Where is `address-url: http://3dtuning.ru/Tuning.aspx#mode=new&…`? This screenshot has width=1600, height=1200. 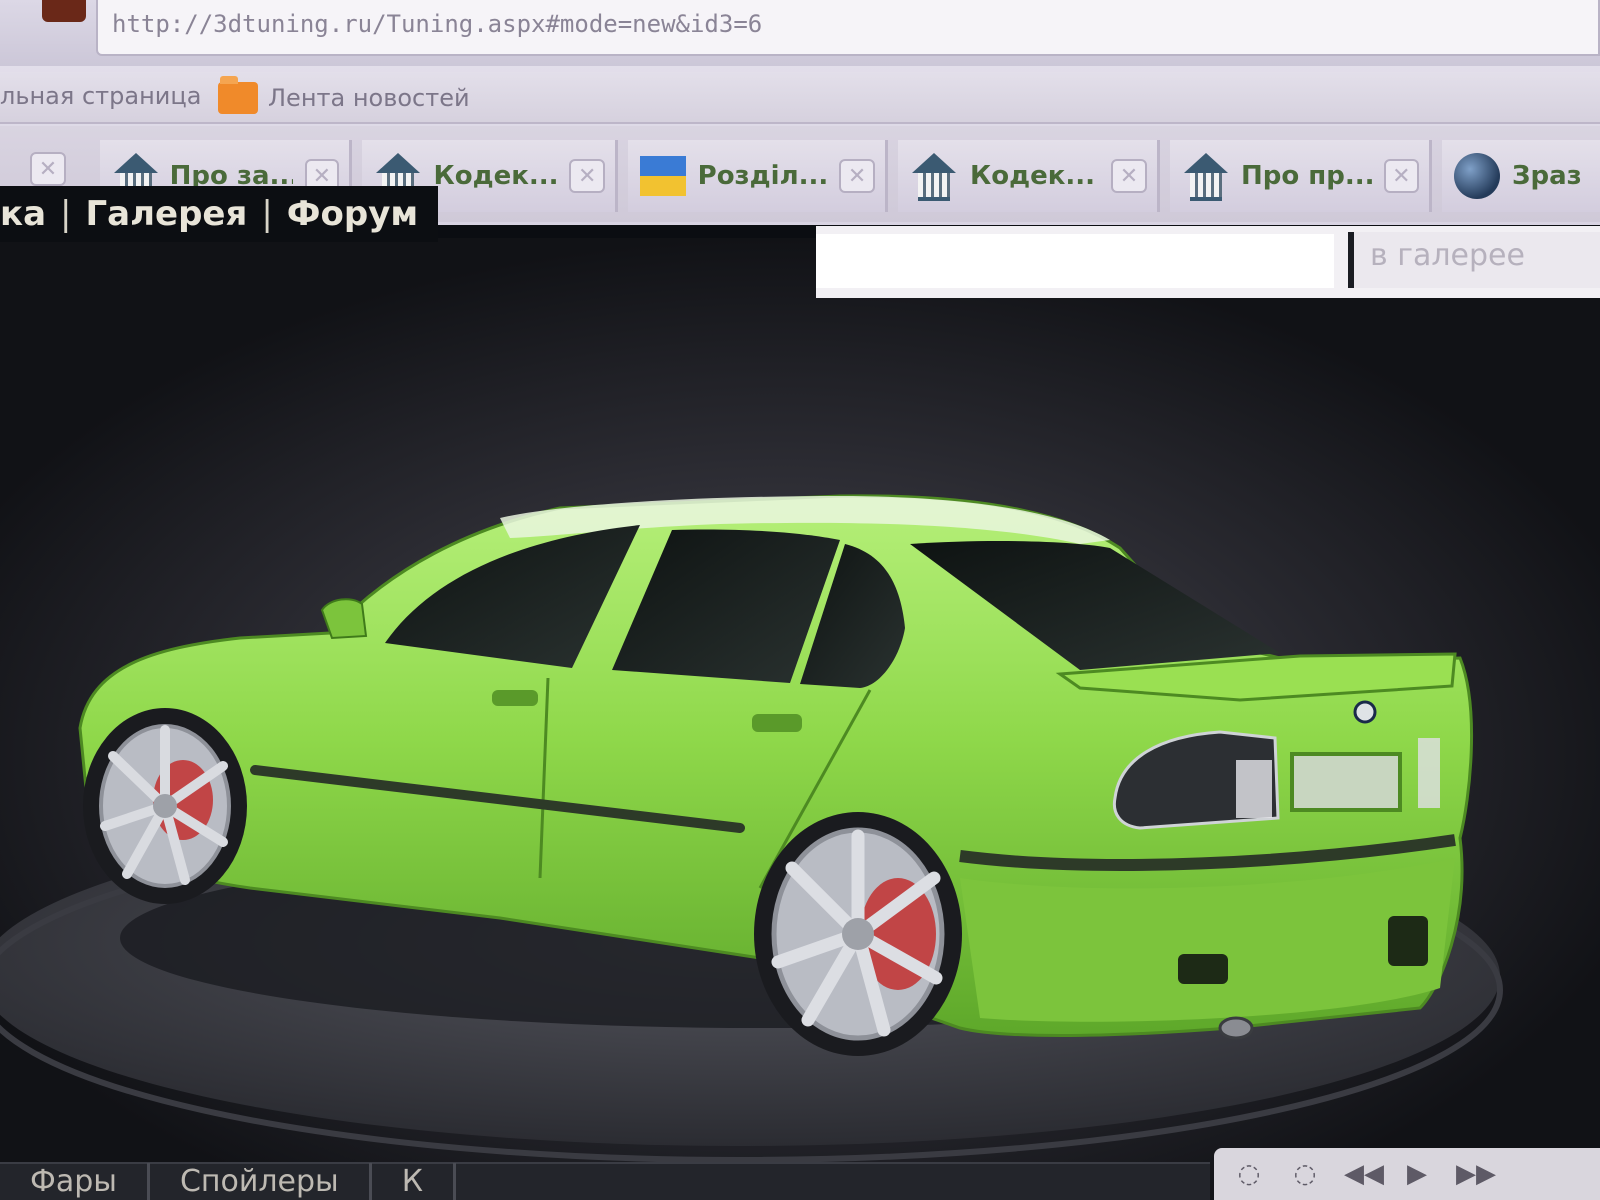 address-url: http://3dtuning.ru/Tuning.aspx#mode=new&… is located at coordinates (437, 24).